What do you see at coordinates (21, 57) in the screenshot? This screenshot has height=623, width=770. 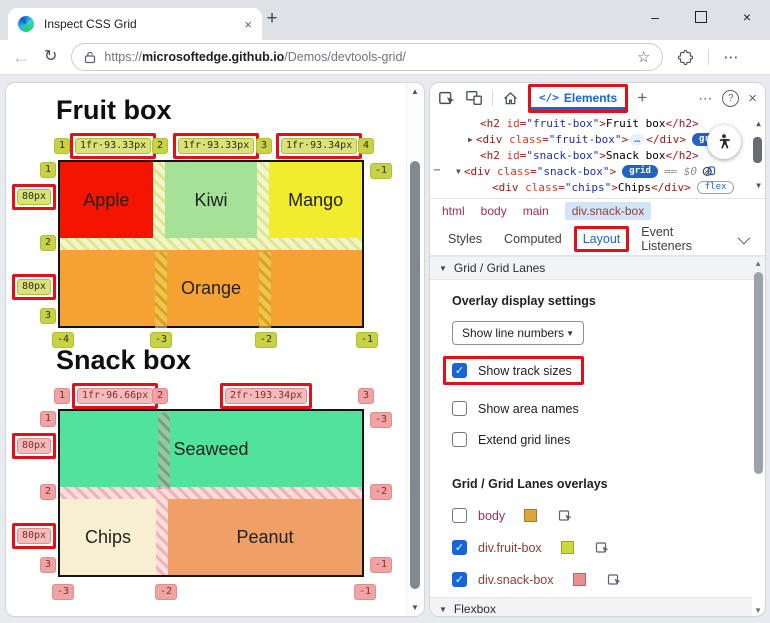 I see `back-icon: ←` at bounding box center [21, 57].